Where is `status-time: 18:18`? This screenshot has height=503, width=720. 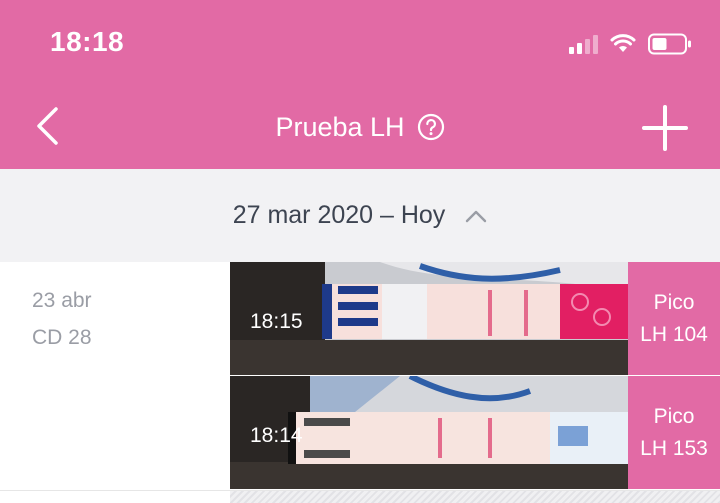
status-time: 18:18 is located at coordinates (87, 41).